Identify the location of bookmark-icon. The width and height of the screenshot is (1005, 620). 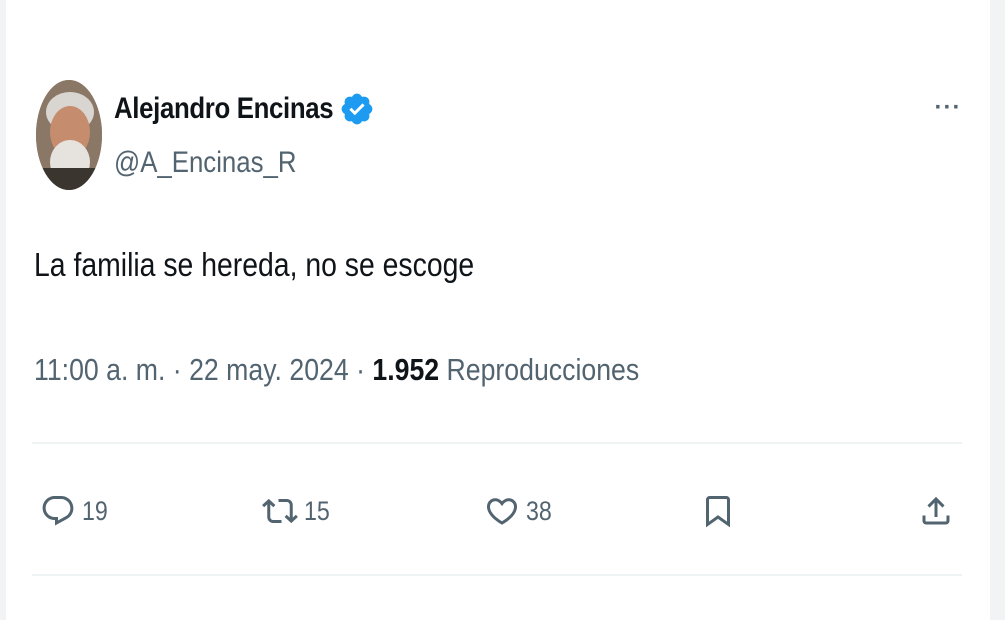
(718, 512).